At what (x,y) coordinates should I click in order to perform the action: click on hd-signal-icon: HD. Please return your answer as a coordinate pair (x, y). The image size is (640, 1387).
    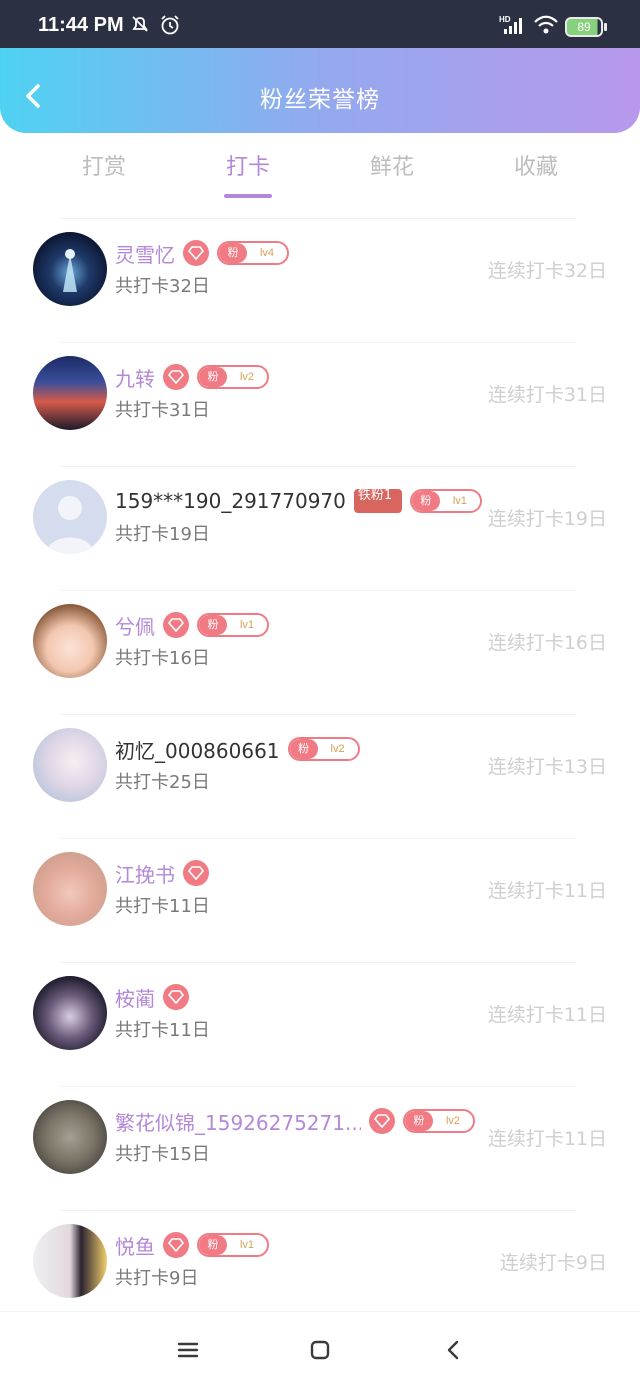
    Looking at the image, I should click on (510, 24).